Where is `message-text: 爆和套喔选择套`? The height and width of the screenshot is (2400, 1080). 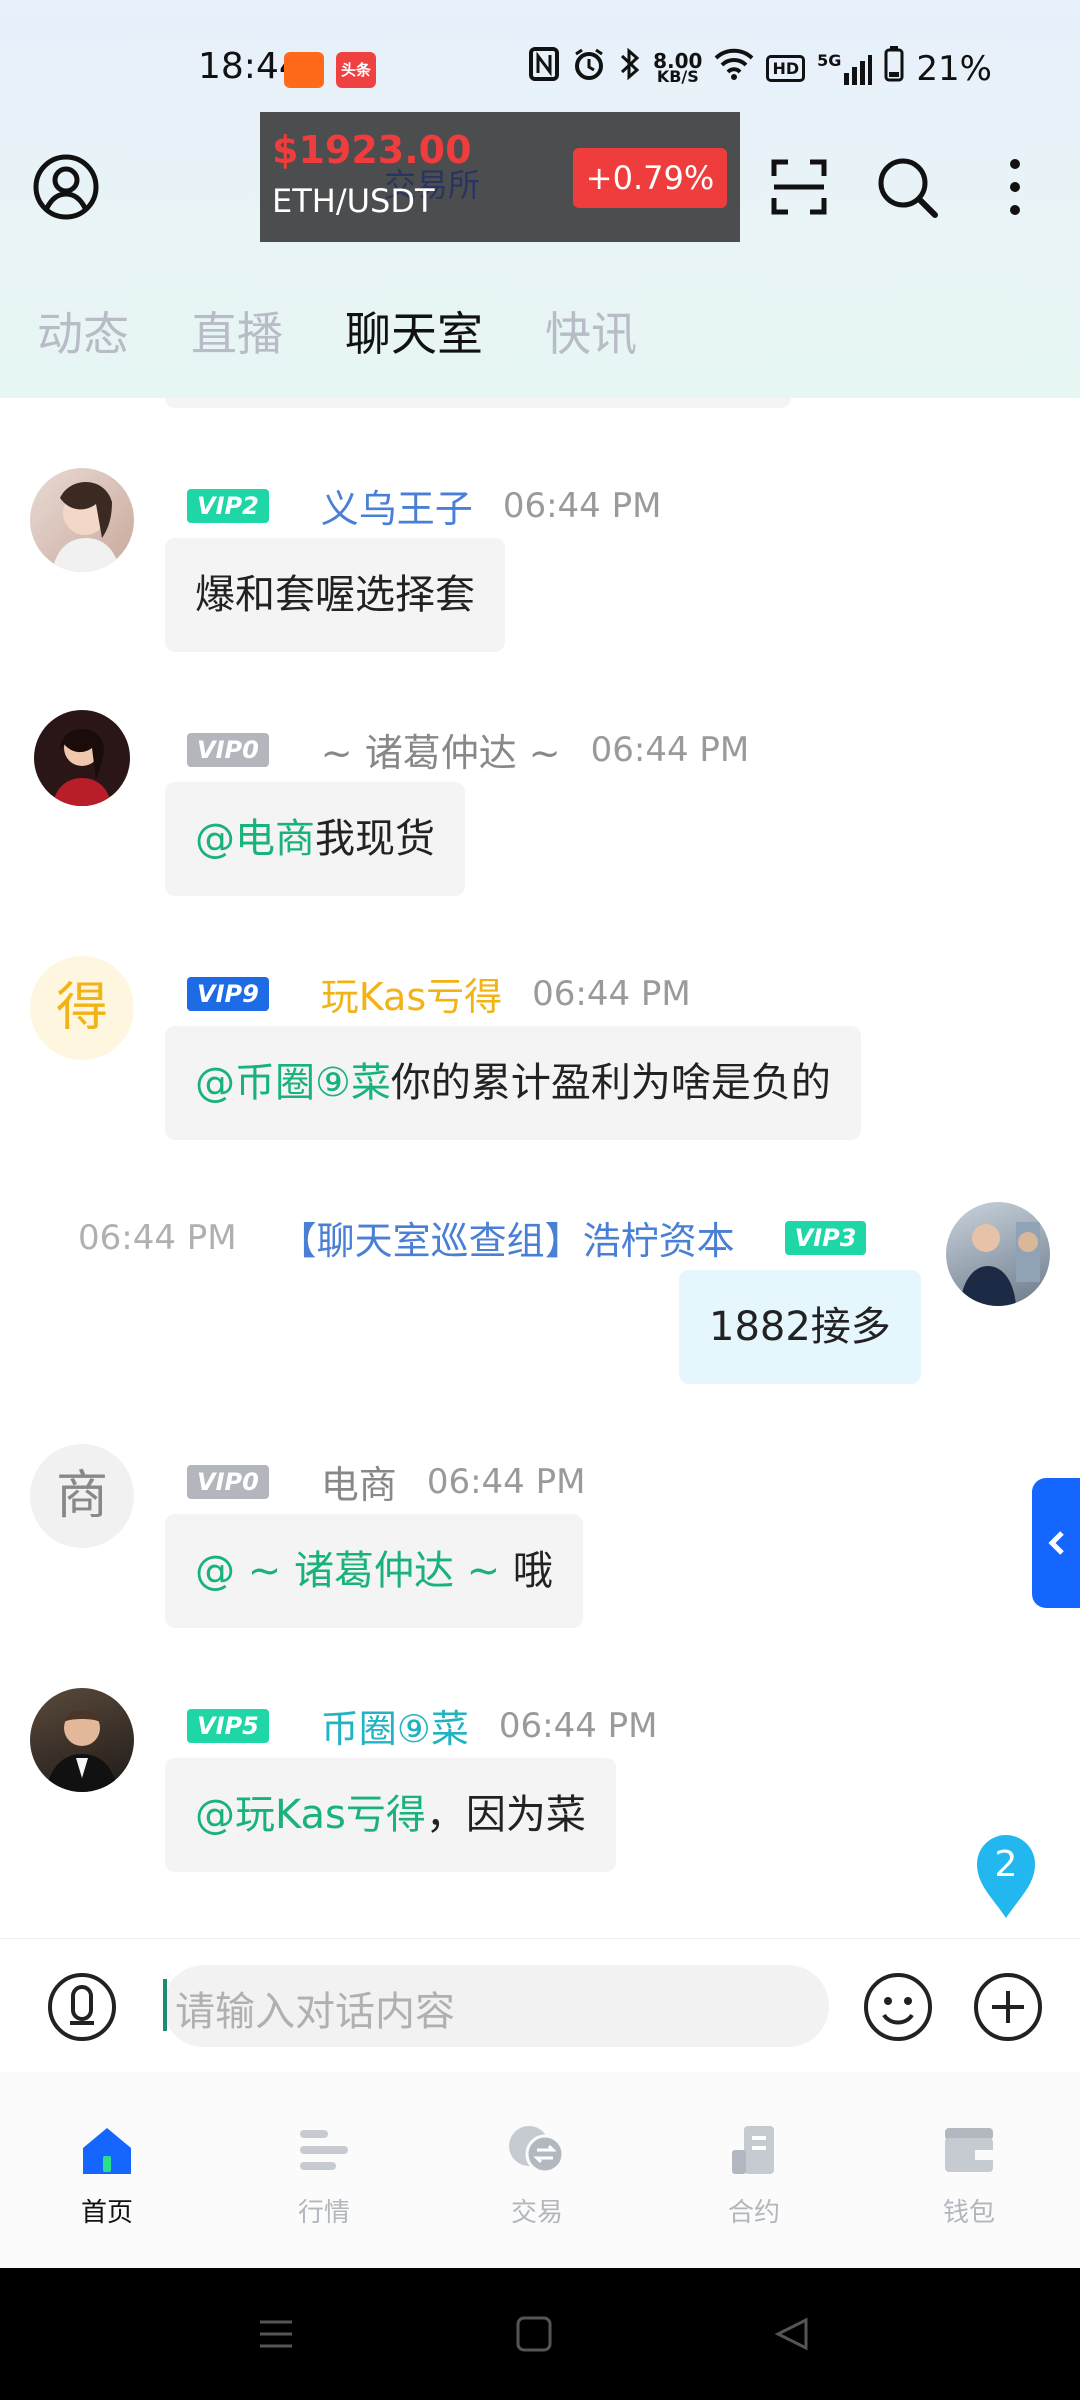 message-text: 爆和套喔选择套 is located at coordinates (335, 595).